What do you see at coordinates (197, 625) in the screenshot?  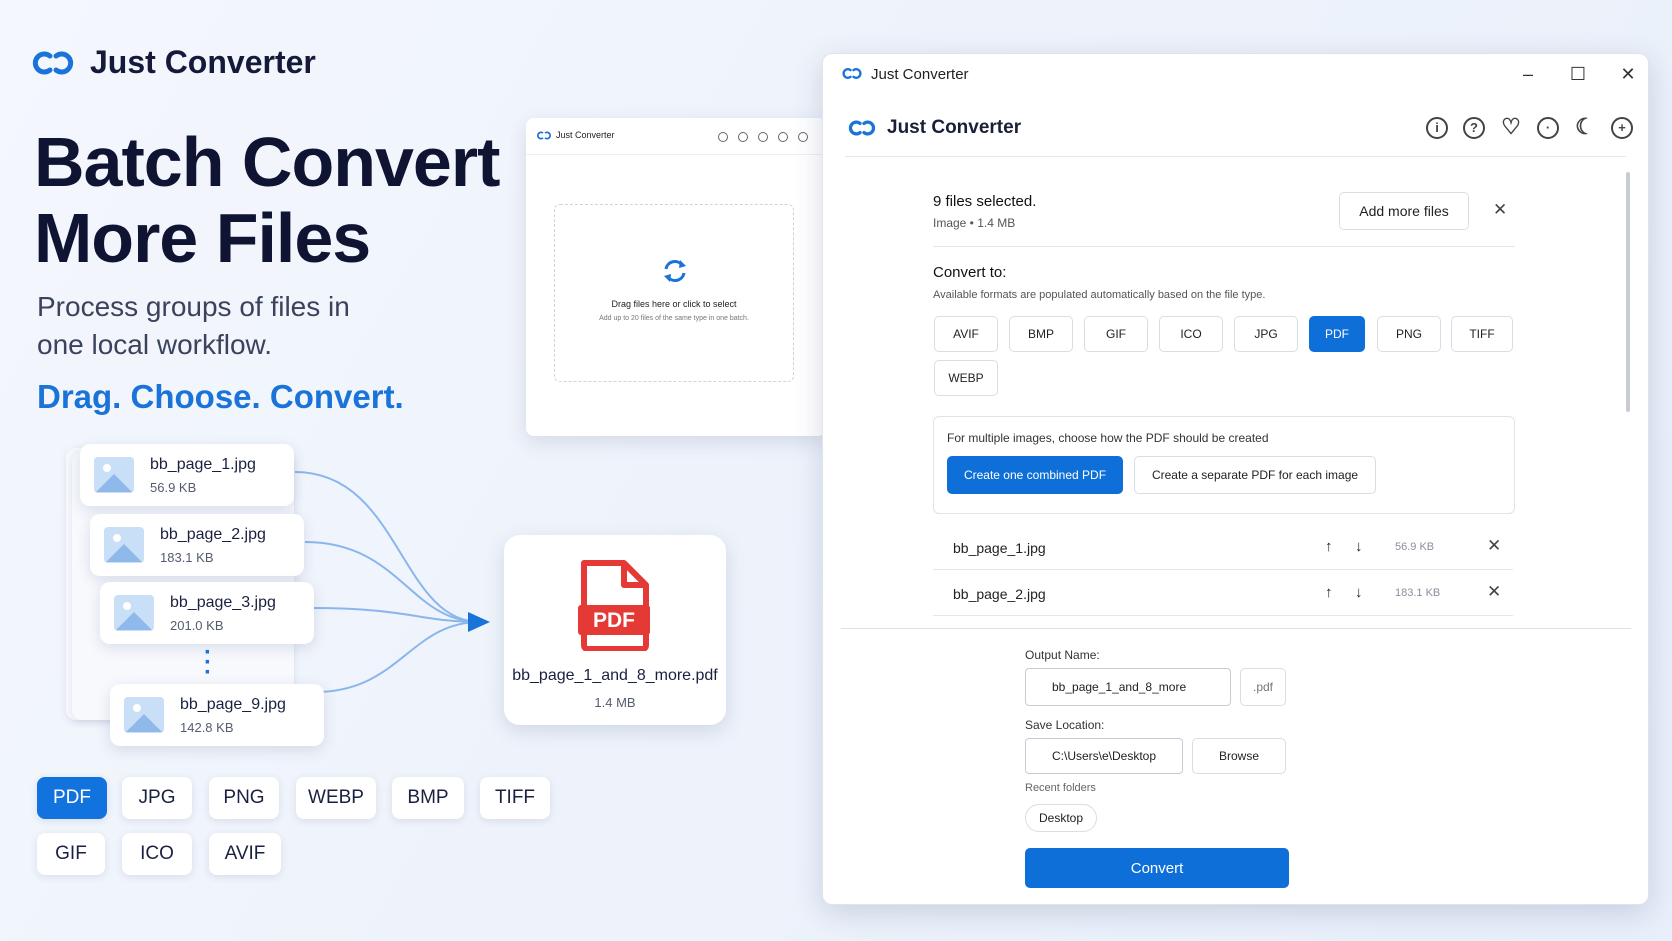 I see `file-size: 201.0 KB` at bounding box center [197, 625].